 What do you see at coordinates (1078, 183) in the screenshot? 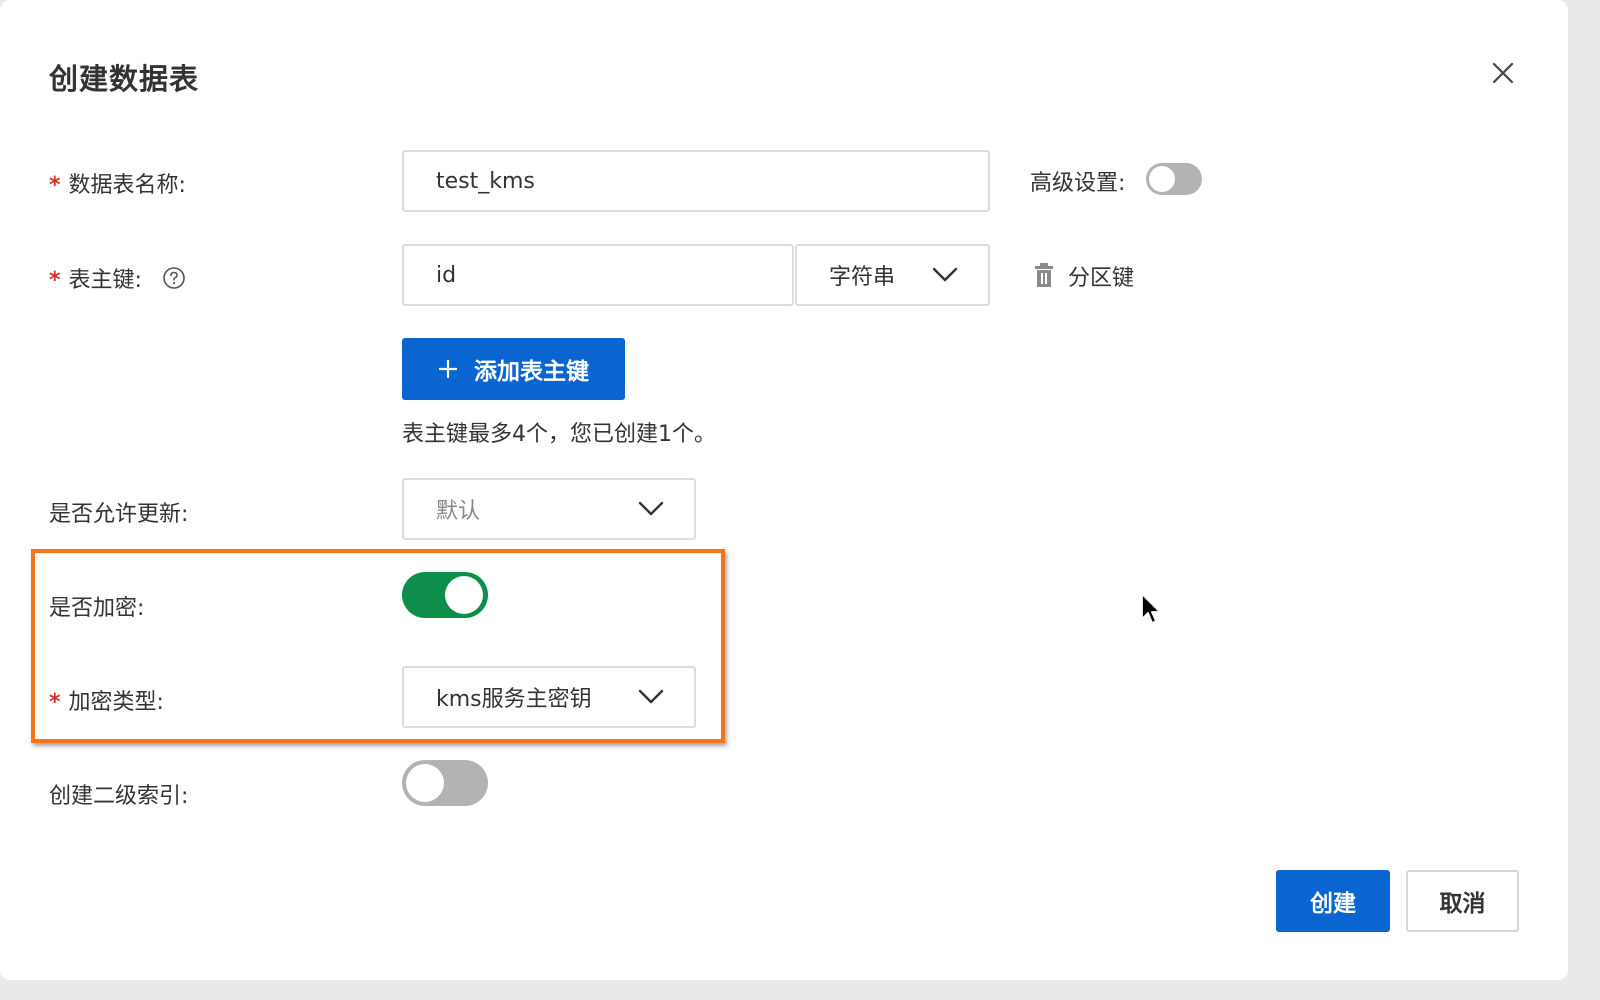
I see `advanced-settings-label: 高级设置:` at bounding box center [1078, 183].